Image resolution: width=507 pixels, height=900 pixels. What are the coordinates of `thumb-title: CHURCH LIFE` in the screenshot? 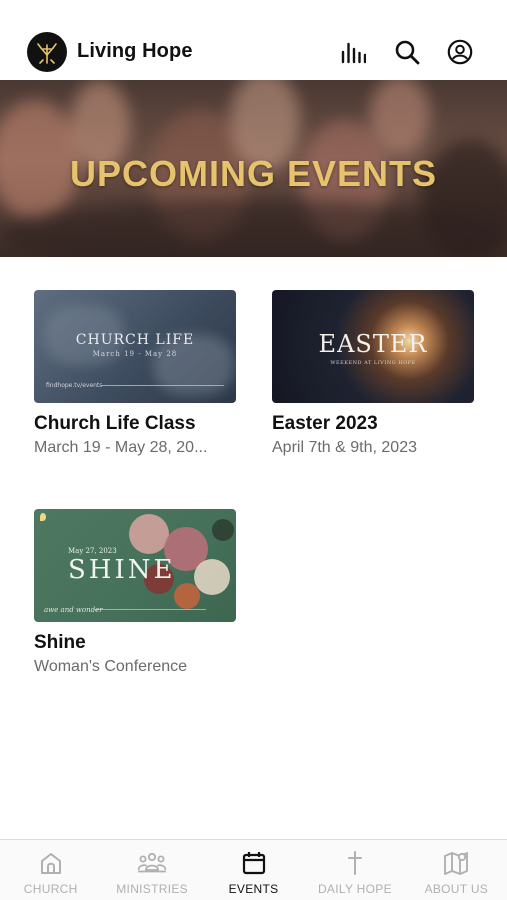 It's located at (135, 340).